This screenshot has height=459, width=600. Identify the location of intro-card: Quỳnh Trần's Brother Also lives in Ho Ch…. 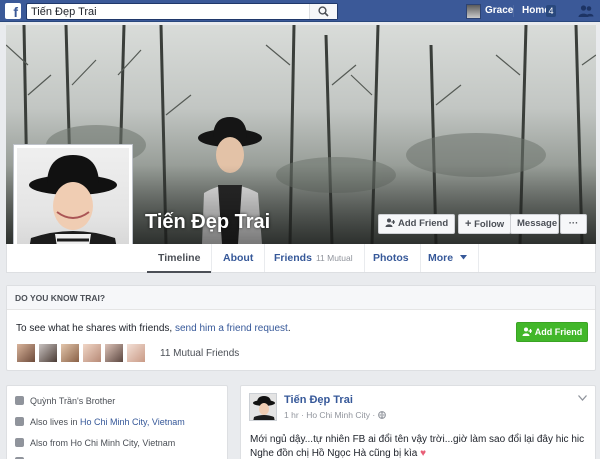
(117, 422).